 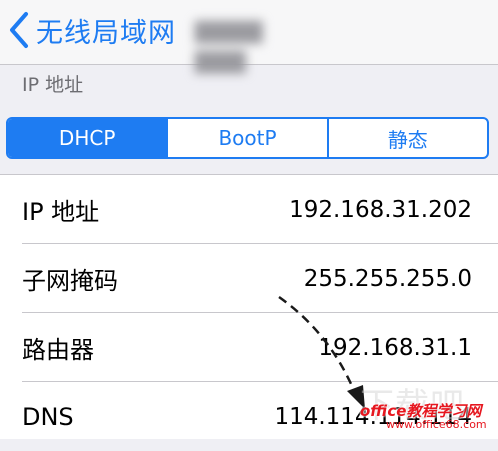 What do you see at coordinates (87, 138) in the screenshot?
I see `segment-dhcp: DHCP` at bounding box center [87, 138].